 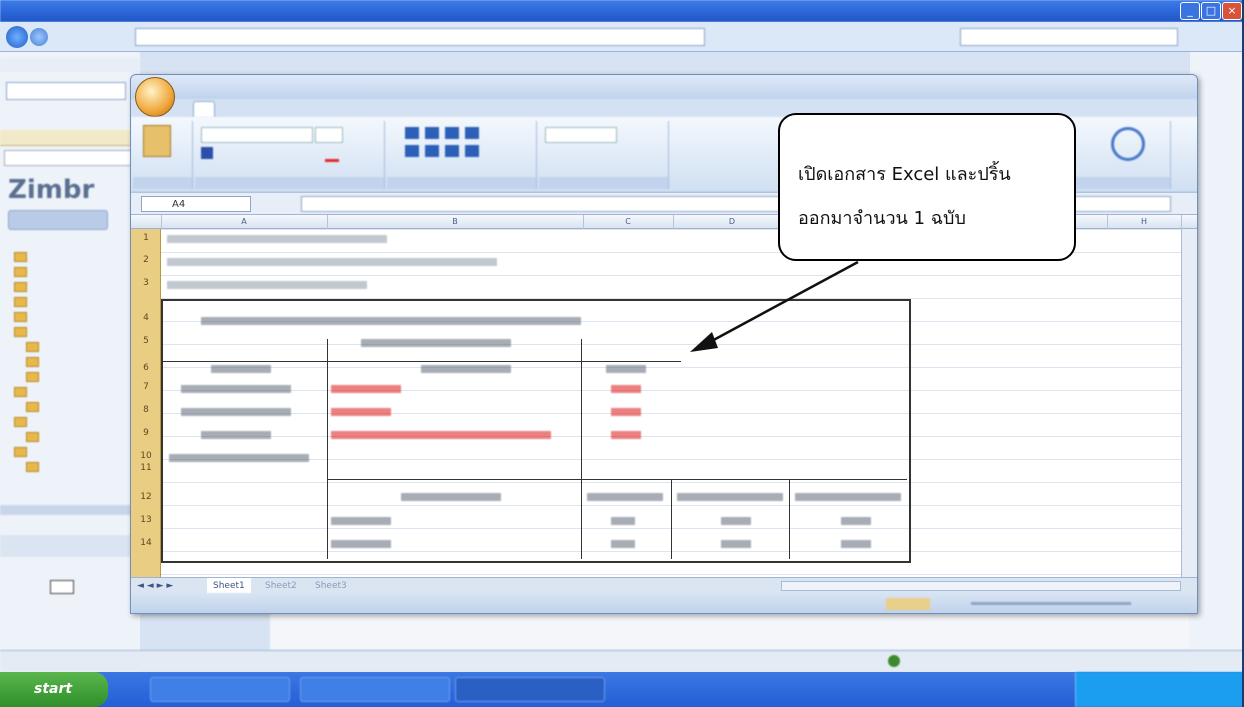 I want to click on sheet-nav-icons: ◄ ◄ ► ►, so click(x=155, y=586).